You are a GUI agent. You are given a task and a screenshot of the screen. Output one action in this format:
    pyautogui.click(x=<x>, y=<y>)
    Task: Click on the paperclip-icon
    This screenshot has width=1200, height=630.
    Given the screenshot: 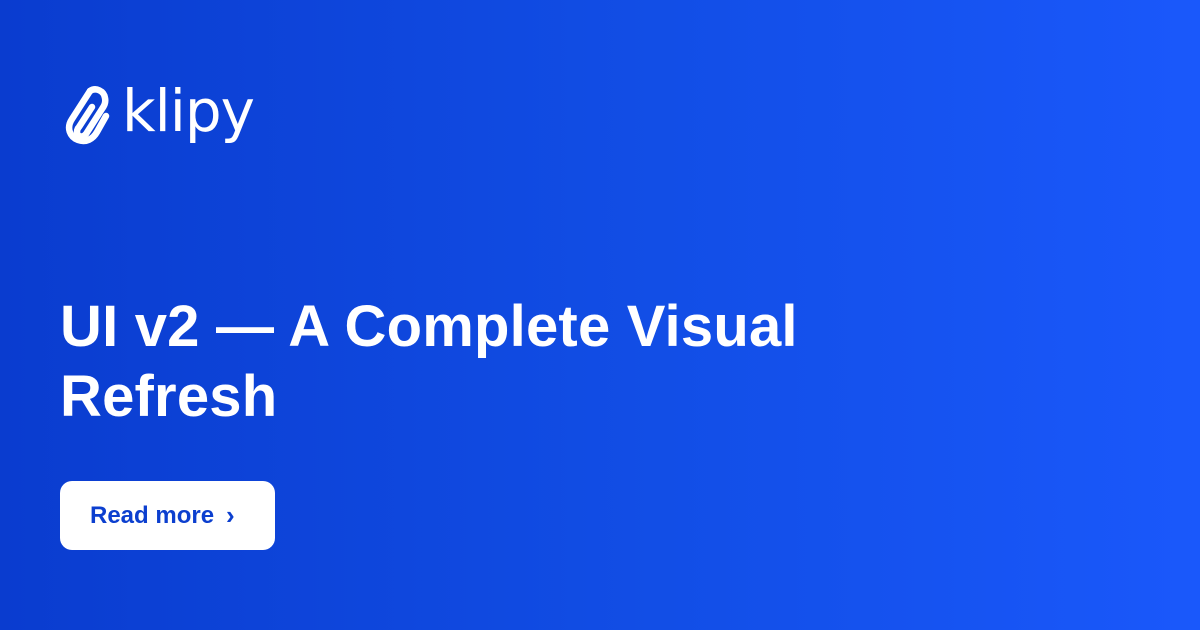 What is the action you would take?
    pyautogui.click(x=87, y=115)
    